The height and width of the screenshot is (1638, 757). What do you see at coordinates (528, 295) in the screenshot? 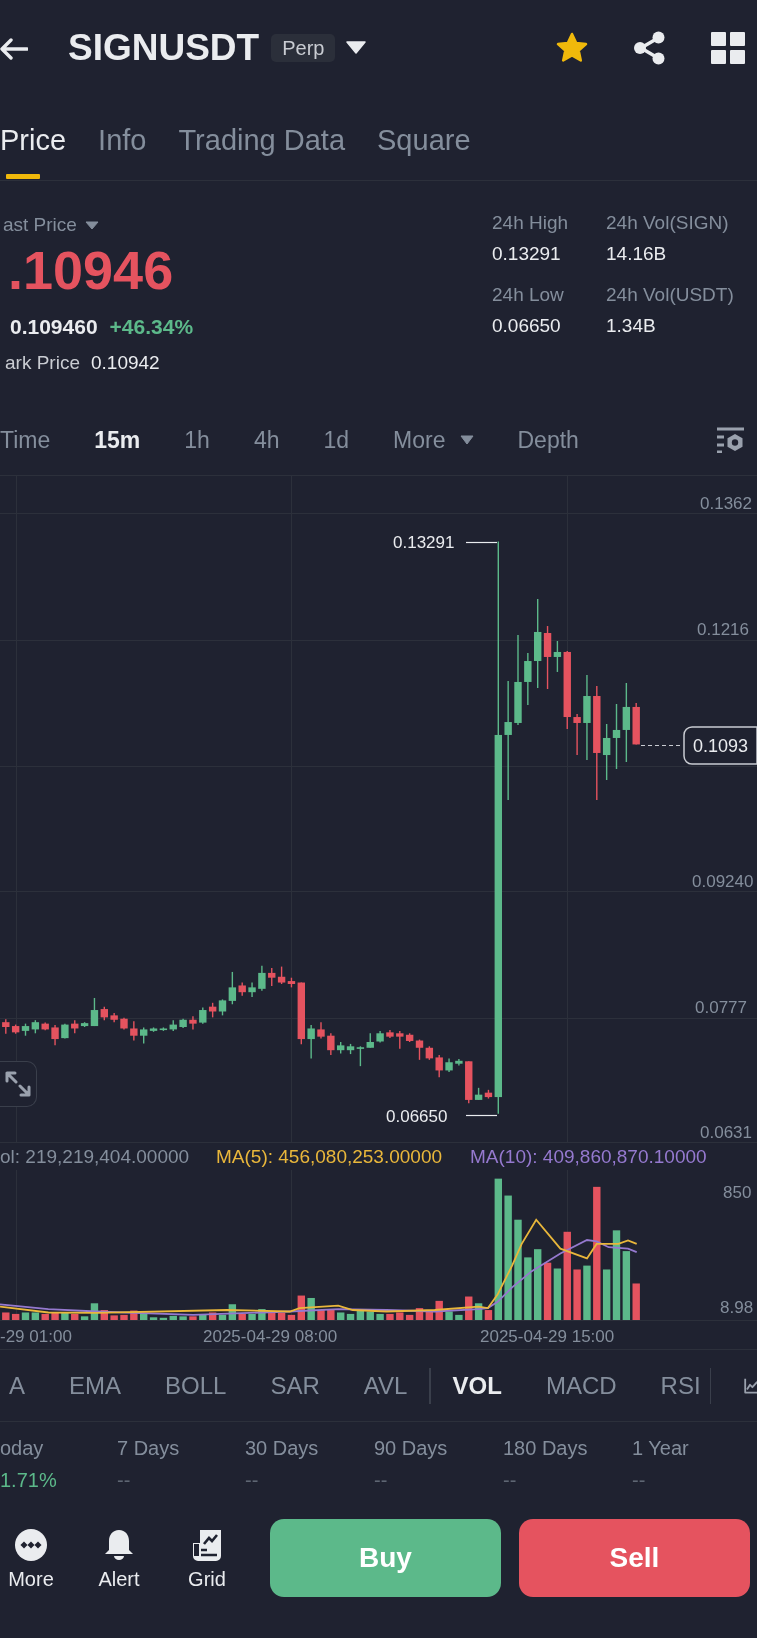
I see `stat-label: 24h Low` at bounding box center [528, 295].